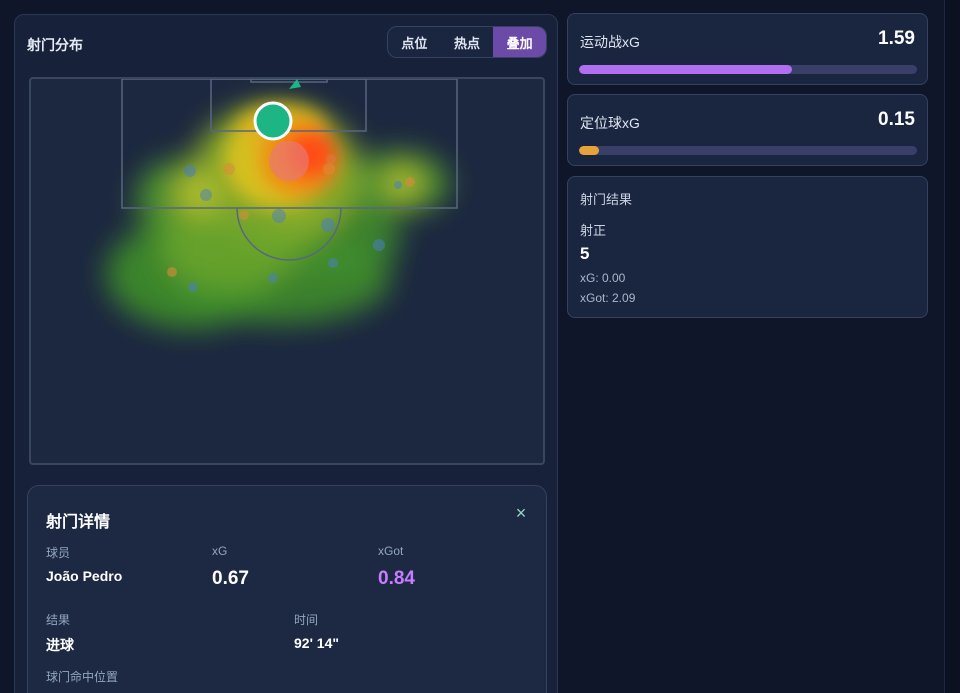 This screenshot has width=960, height=693. I want to click on set-piece-value: 0.15, so click(896, 119).